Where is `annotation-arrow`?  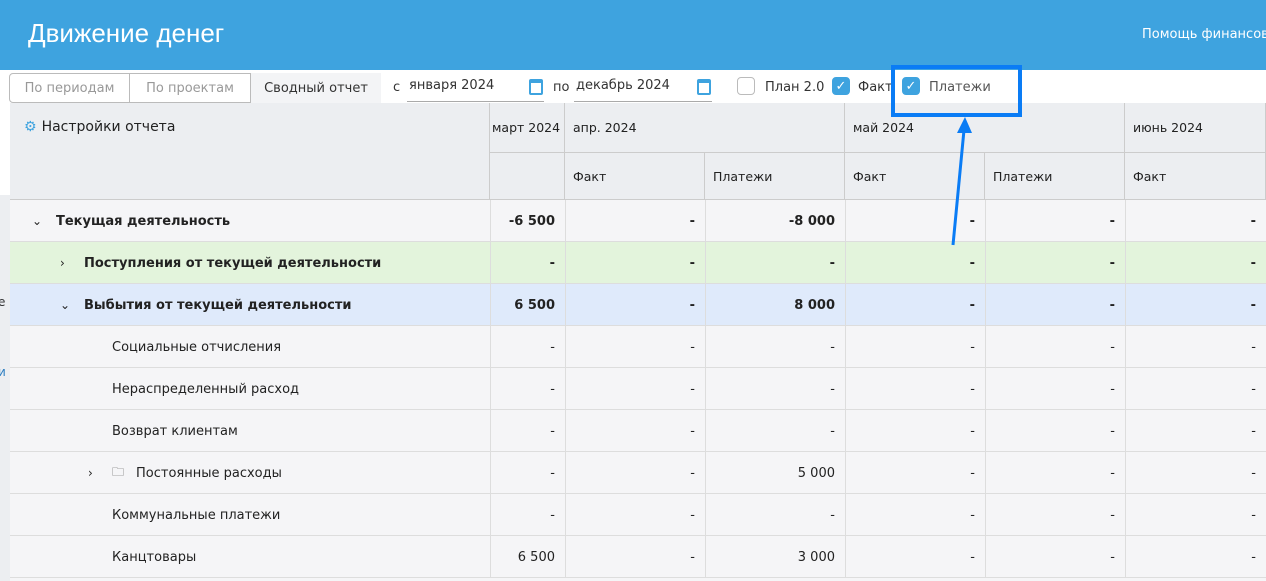
annotation-arrow is located at coordinates (961, 181).